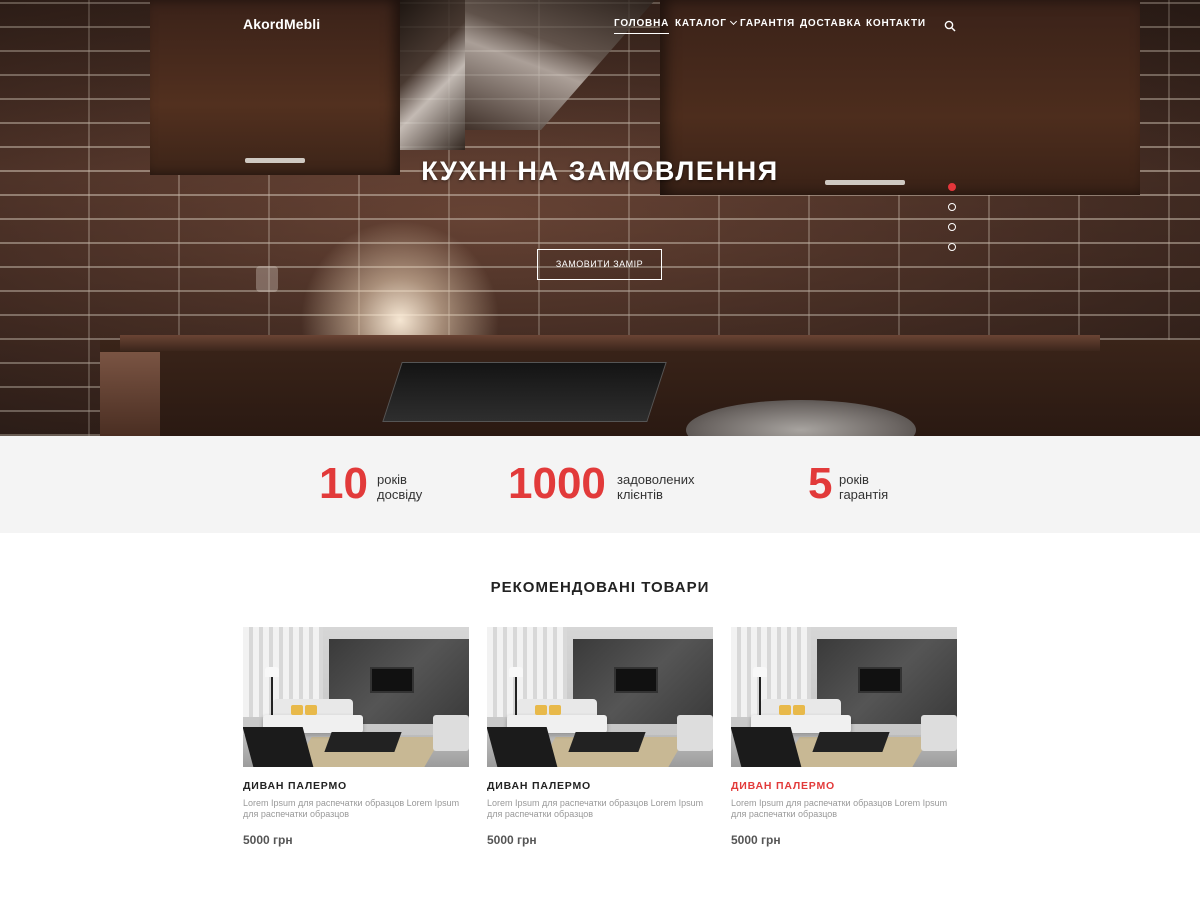  I want to click on stat-number: 10, so click(343, 483).